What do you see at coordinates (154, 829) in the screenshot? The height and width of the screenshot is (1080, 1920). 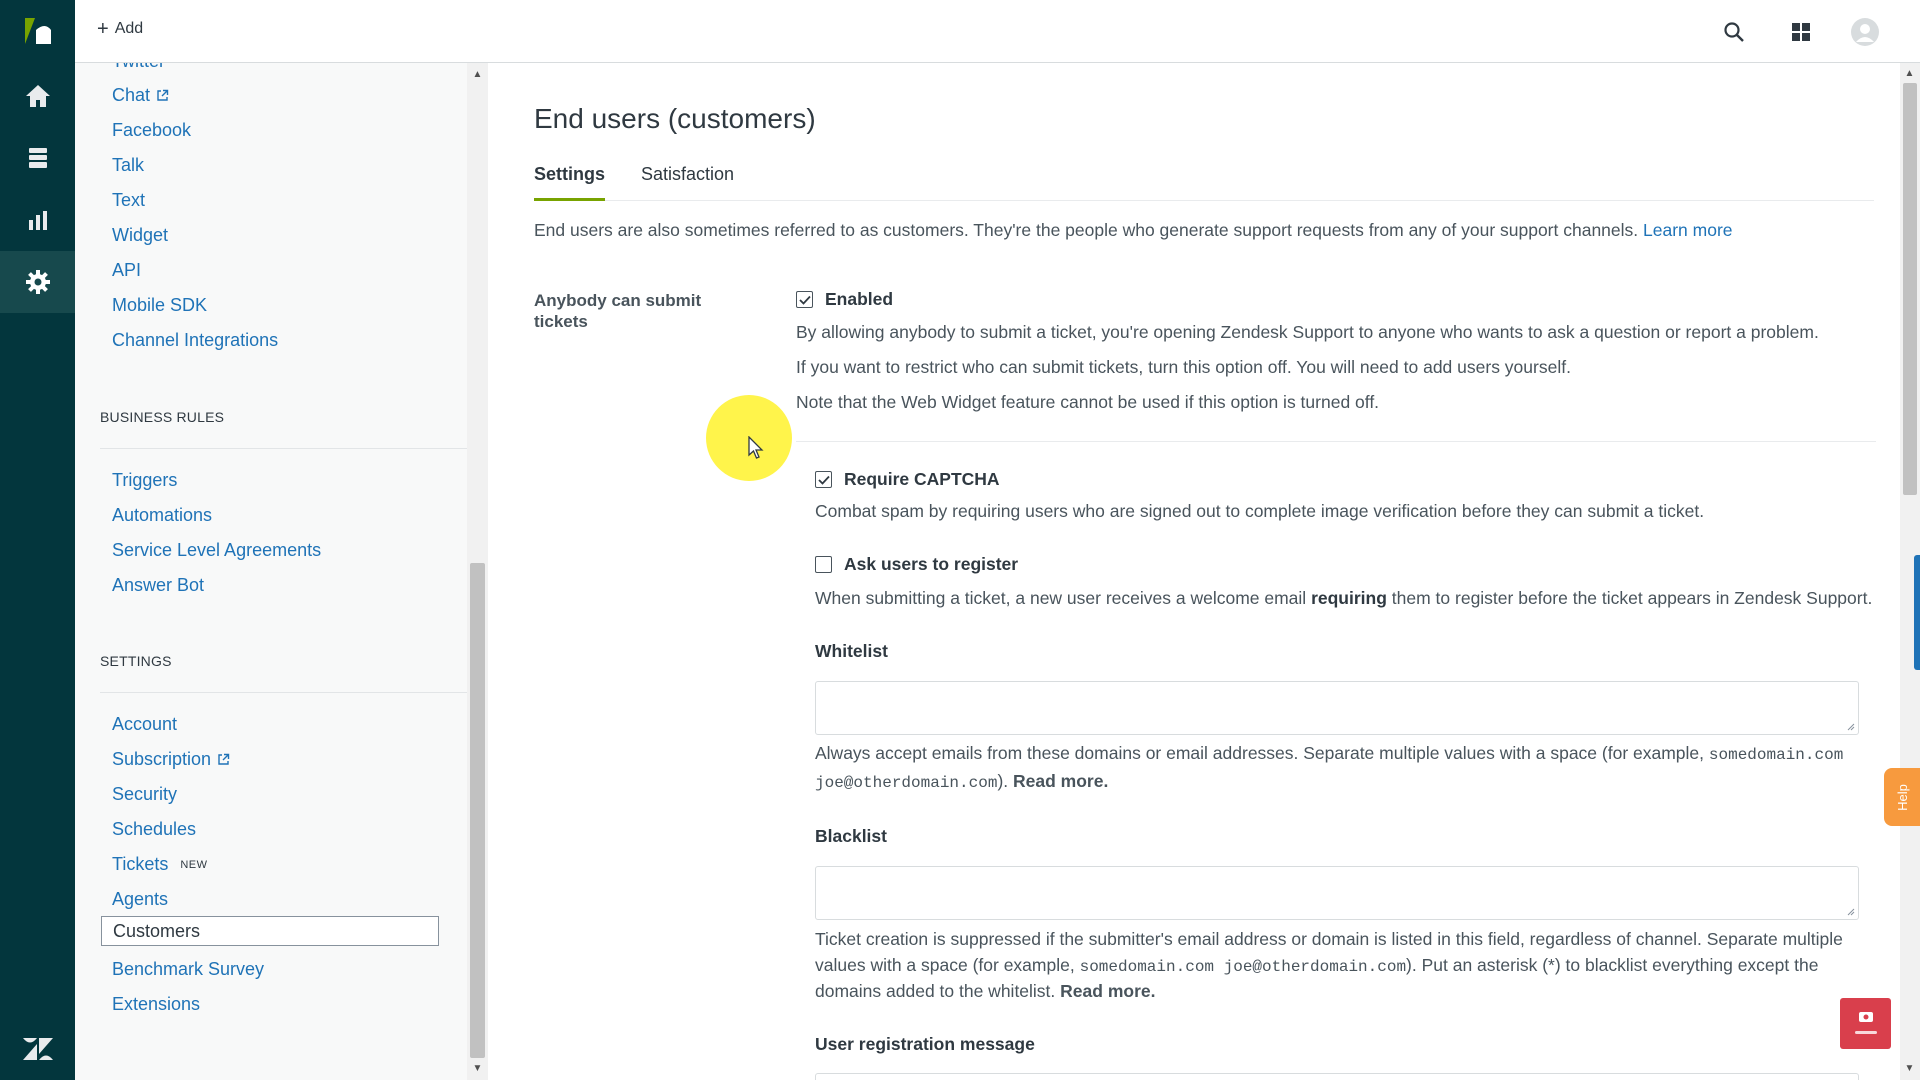 I see `sidebar-item-schedules: Schedules` at bounding box center [154, 829].